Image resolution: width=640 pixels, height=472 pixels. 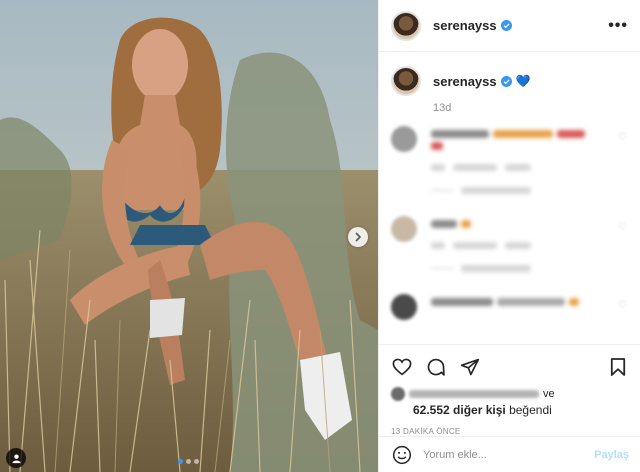 I want to click on comment-button, so click(x=436, y=367).